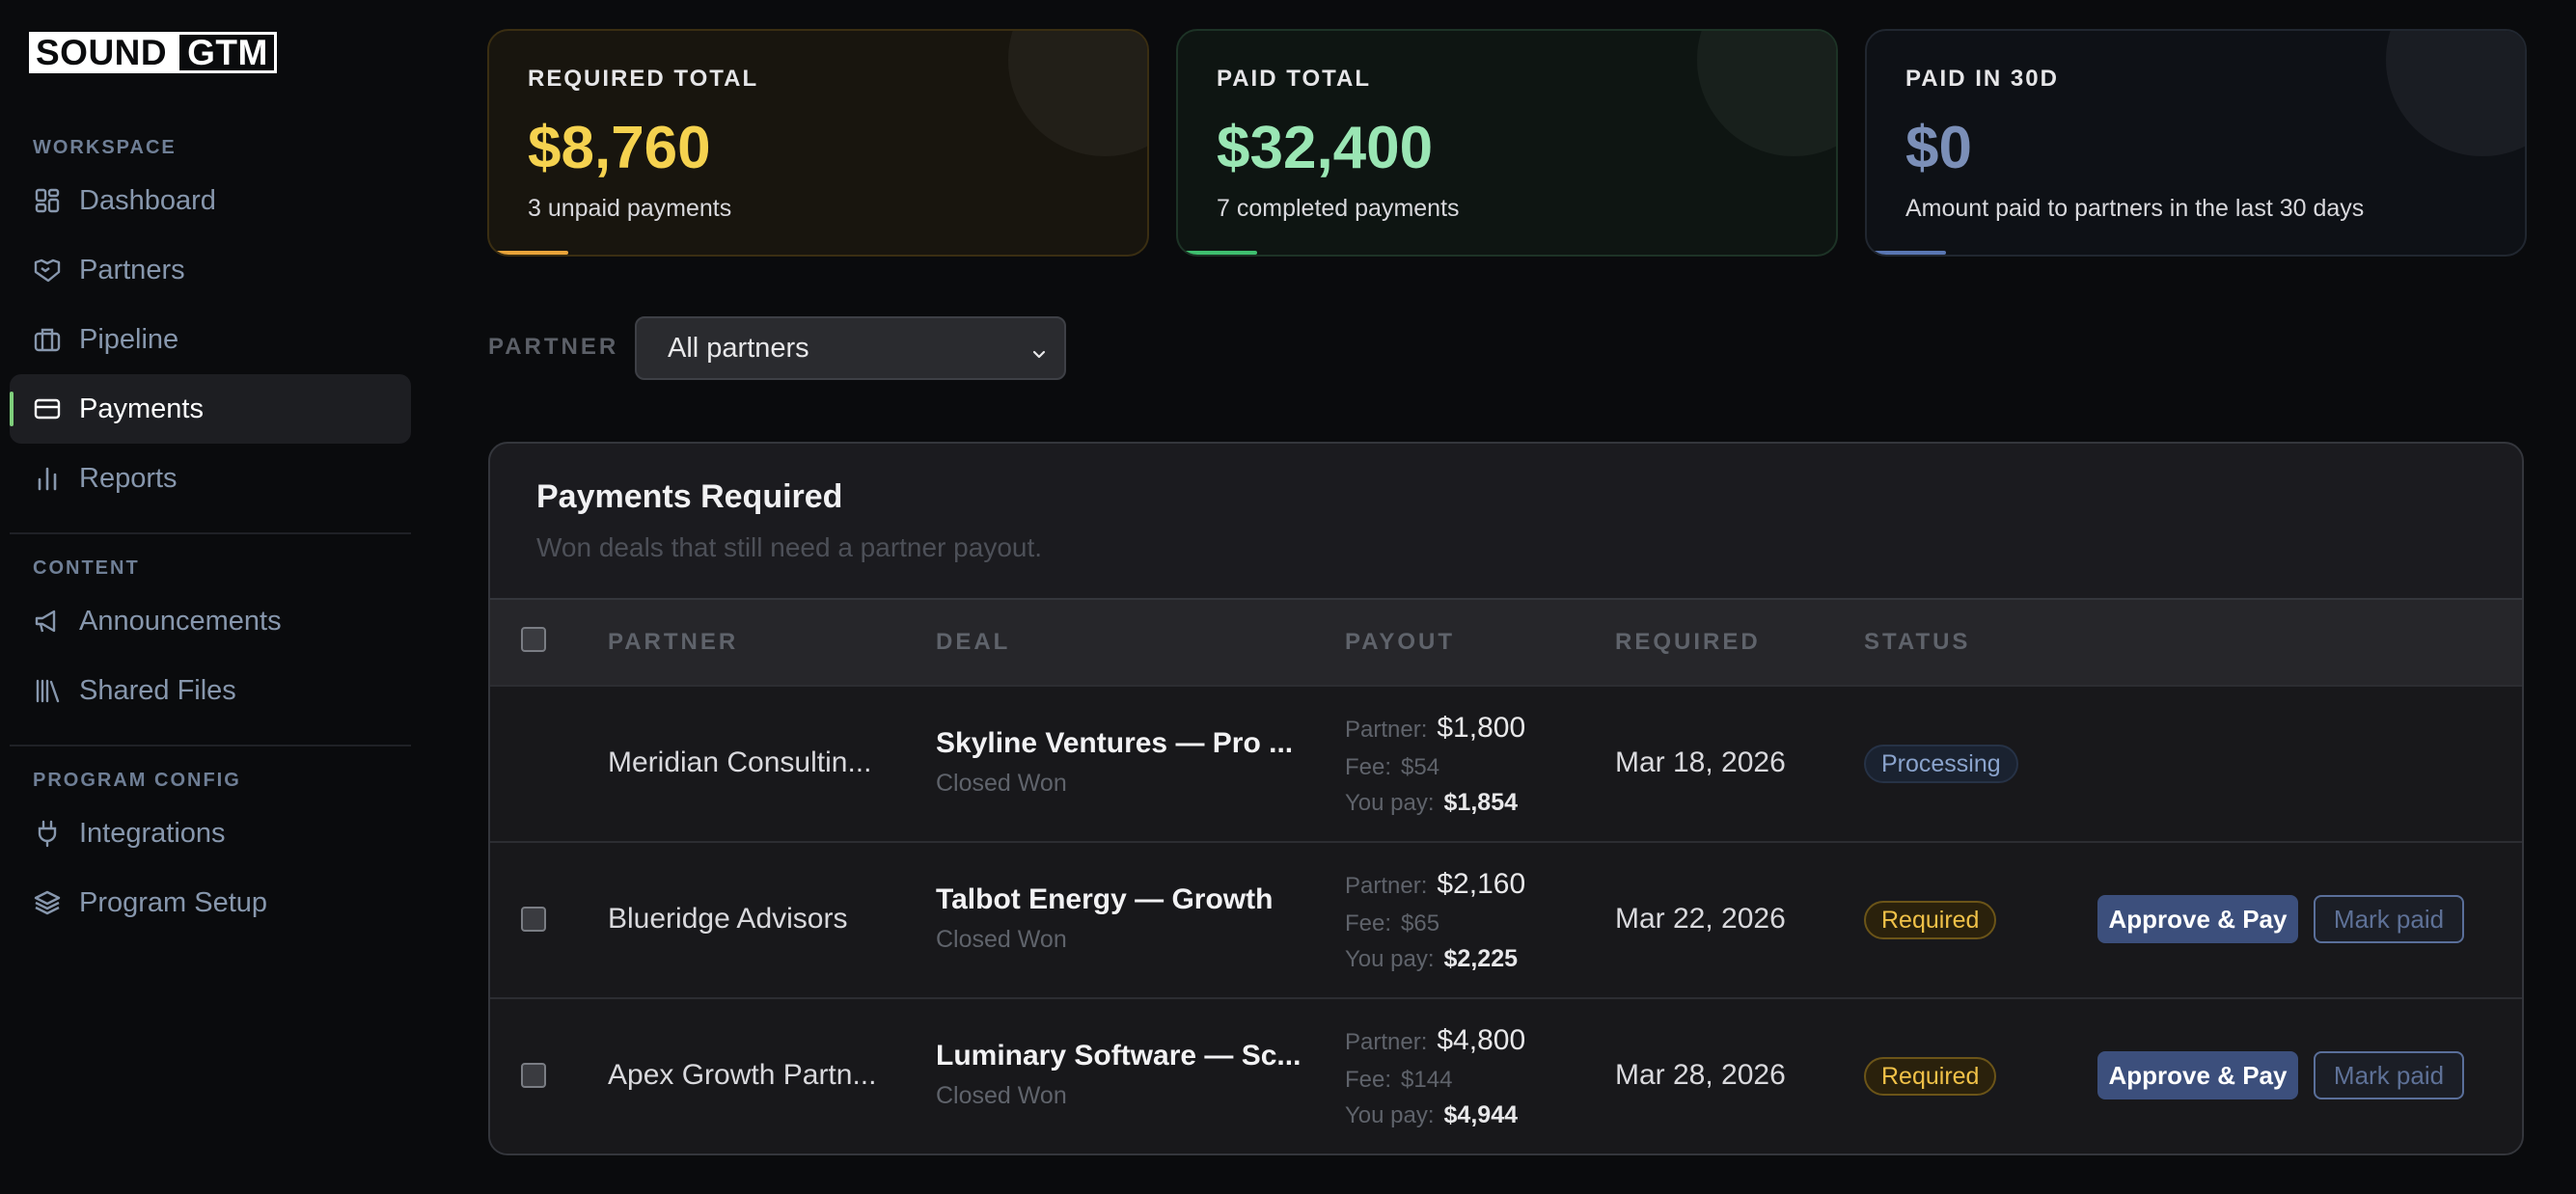  What do you see at coordinates (132, 270) in the screenshot?
I see `sidebar-item-label: Partners` at bounding box center [132, 270].